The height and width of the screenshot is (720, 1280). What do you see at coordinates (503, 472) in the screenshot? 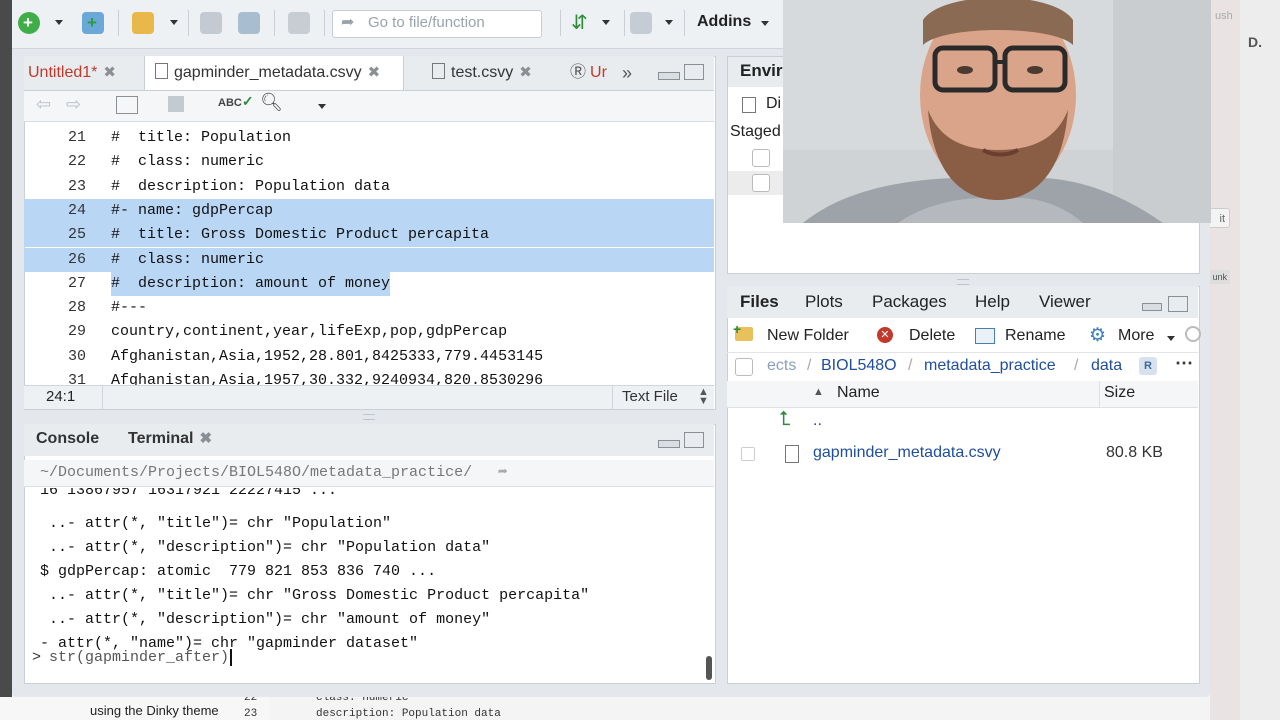
I see `go-to-dir-icon: ➦` at bounding box center [503, 472].